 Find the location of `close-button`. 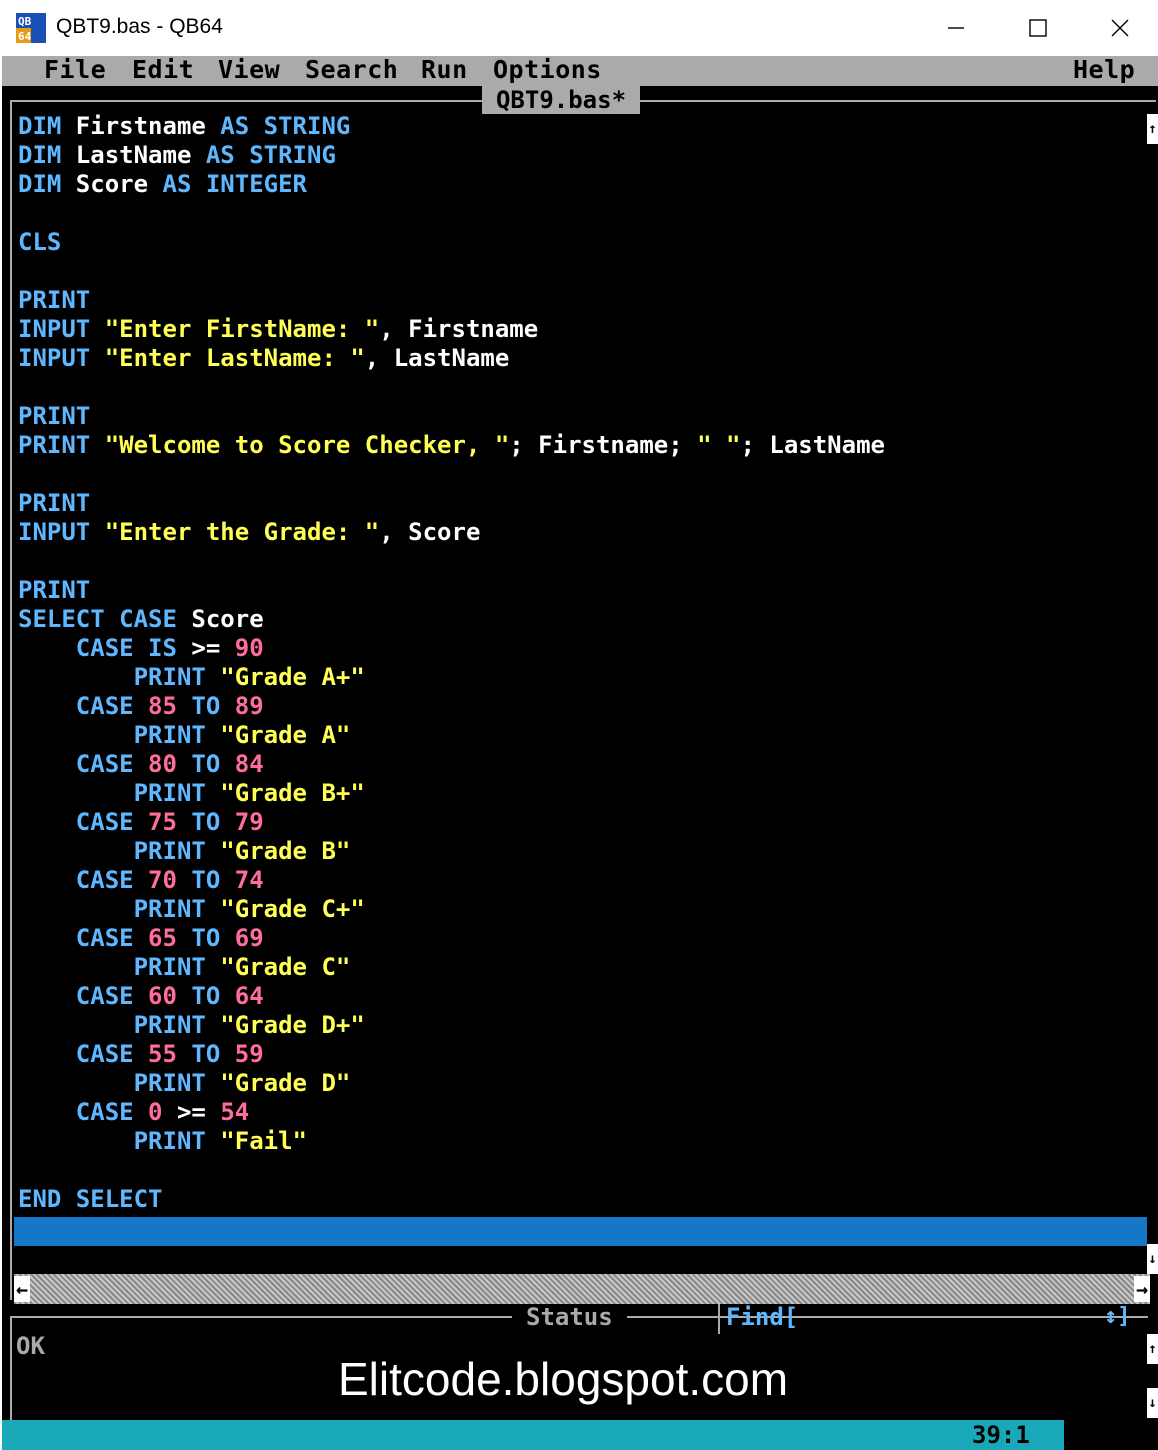

close-button is located at coordinates (1120, 28).